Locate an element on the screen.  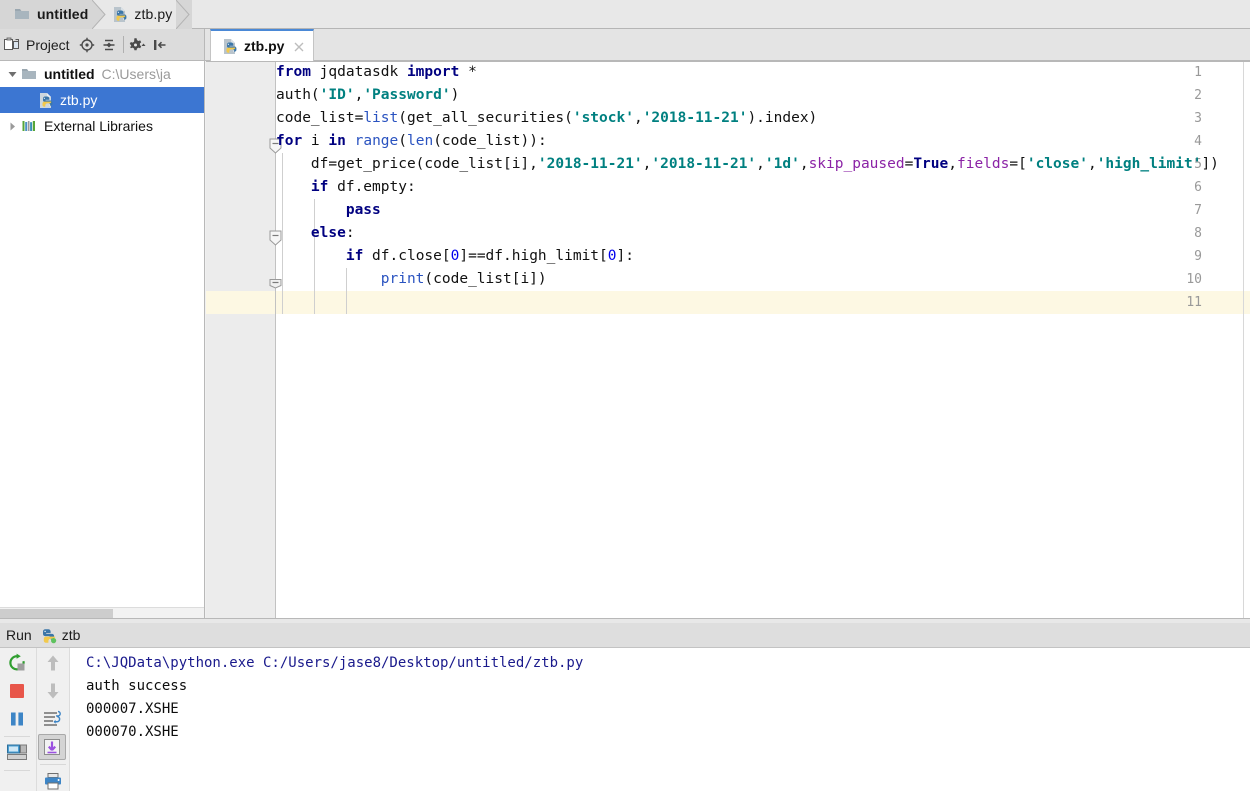
code-line-1: from jqdatasdk import * is located at coordinates (763, 72).